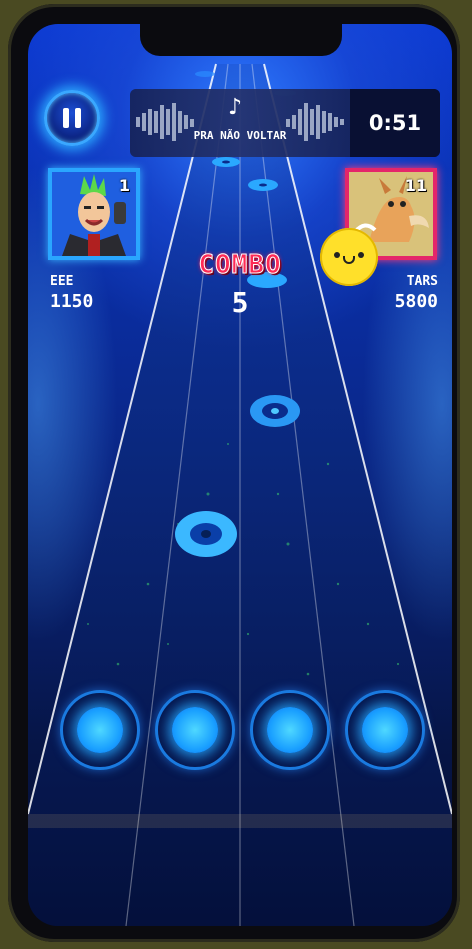  What do you see at coordinates (240, 821) in the screenshot?
I see `hit-line-glow` at bounding box center [240, 821].